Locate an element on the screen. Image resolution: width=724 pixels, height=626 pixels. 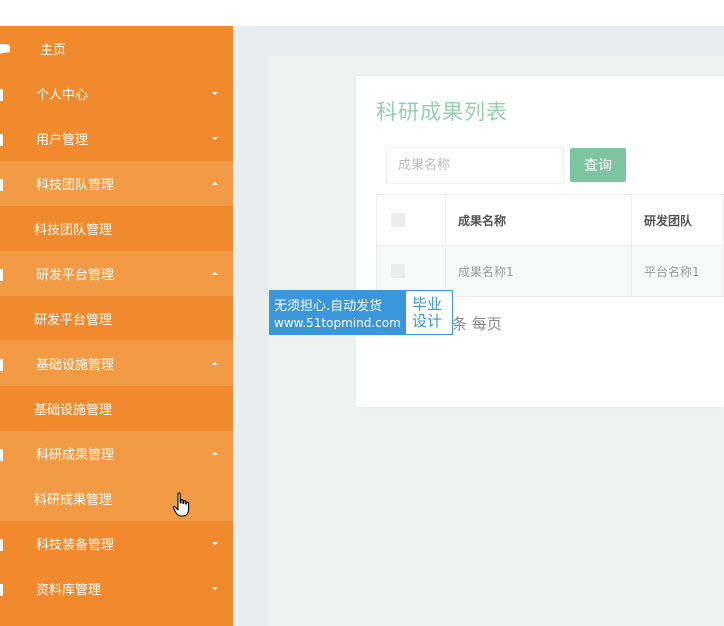
sidebar-subitem-tech-team: 科技团队管理 is located at coordinates (116, 228).